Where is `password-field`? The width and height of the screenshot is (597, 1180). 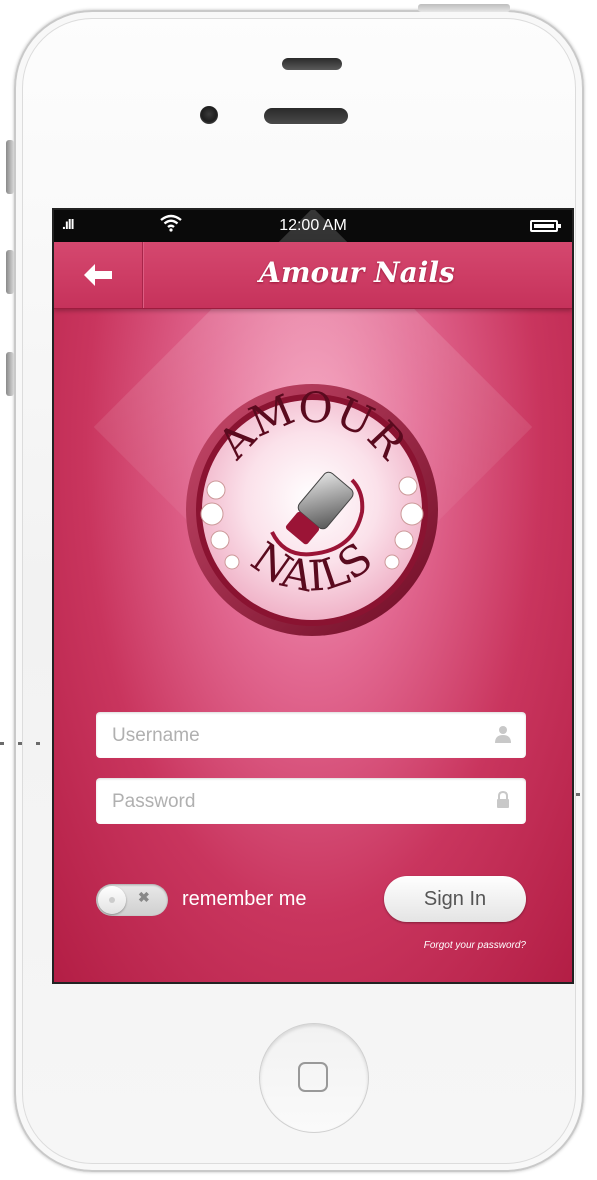 password-field is located at coordinates (311, 802).